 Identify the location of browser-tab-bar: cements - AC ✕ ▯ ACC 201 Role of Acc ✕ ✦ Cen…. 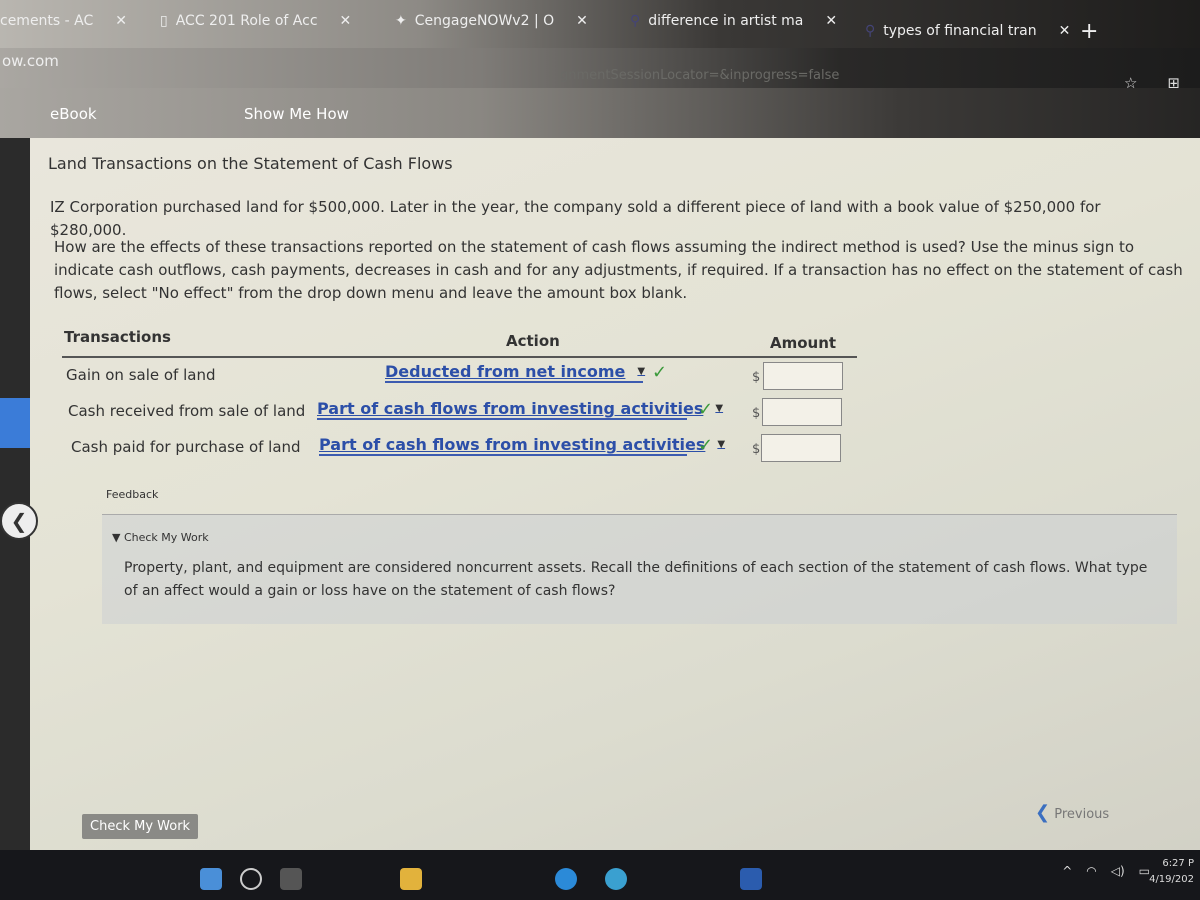
(600, 24).